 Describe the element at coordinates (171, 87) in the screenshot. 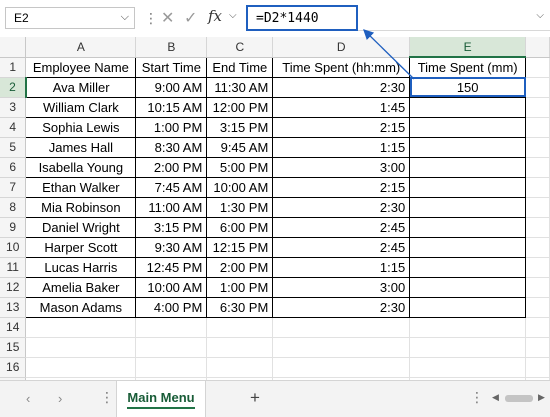

I see `table-cell: 9:00 AM` at that location.